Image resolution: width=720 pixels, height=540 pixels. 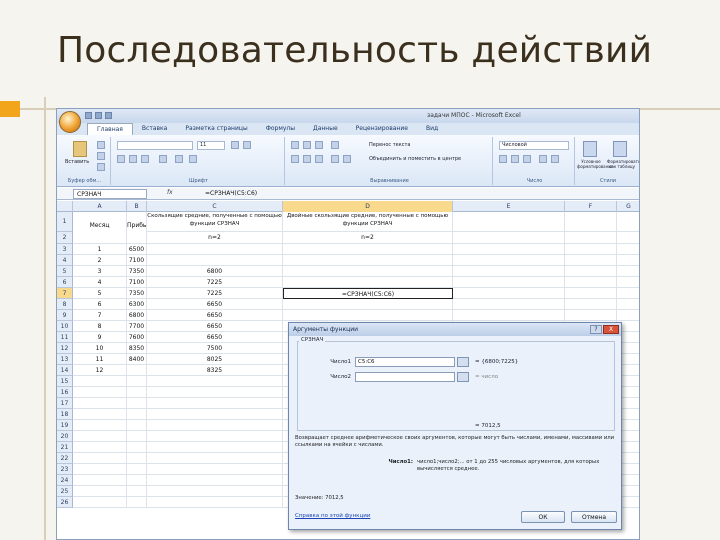 I want to click on row-header: 23, so click(x=65, y=469).